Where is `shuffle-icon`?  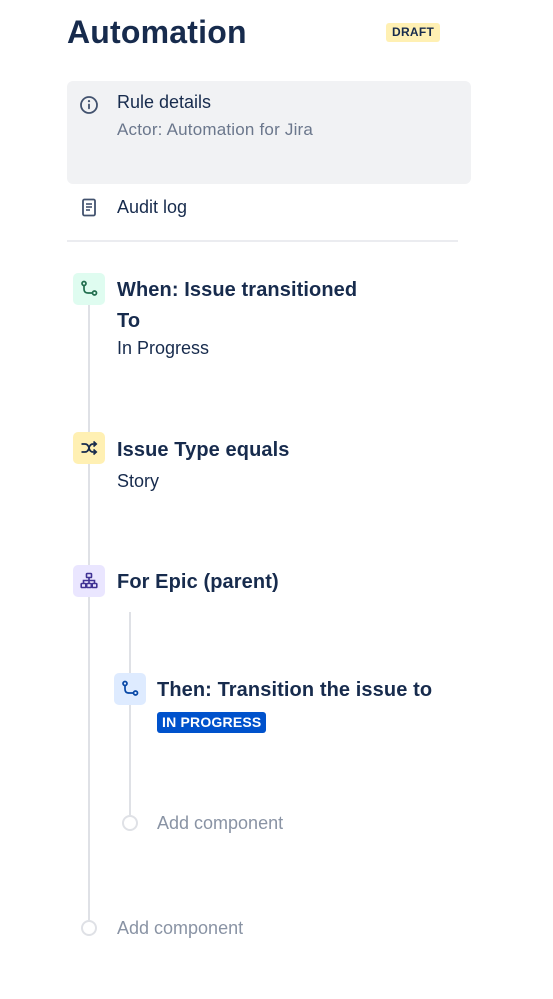
shuffle-icon is located at coordinates (89, 448).